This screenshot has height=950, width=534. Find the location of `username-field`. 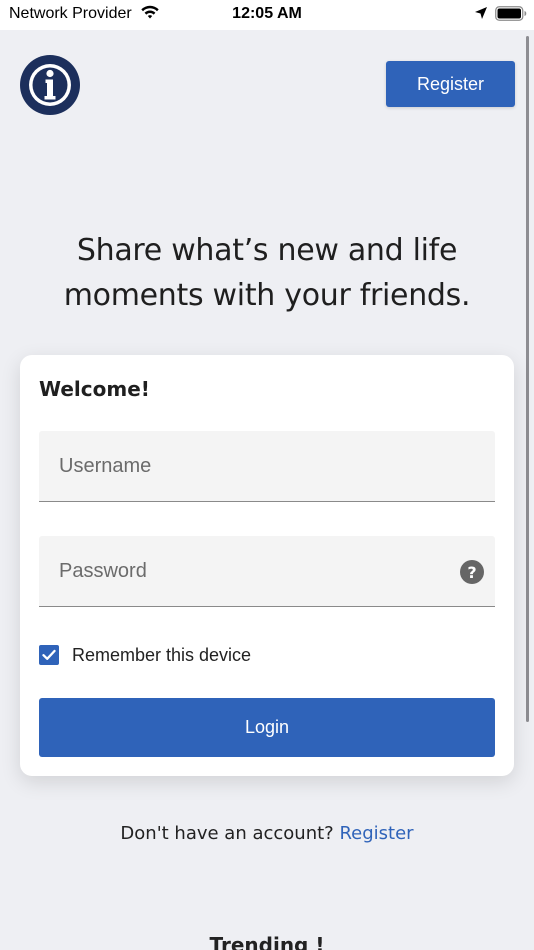

username-field is located at coordinates (267, 466).